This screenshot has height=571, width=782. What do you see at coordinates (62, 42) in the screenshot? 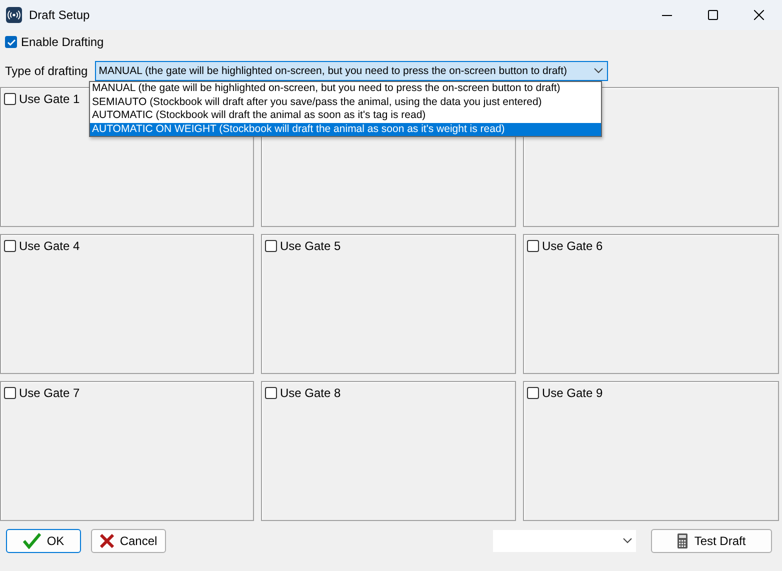
I see `checkbox-label: Enable Drafting` at bounding box center [62, 42].